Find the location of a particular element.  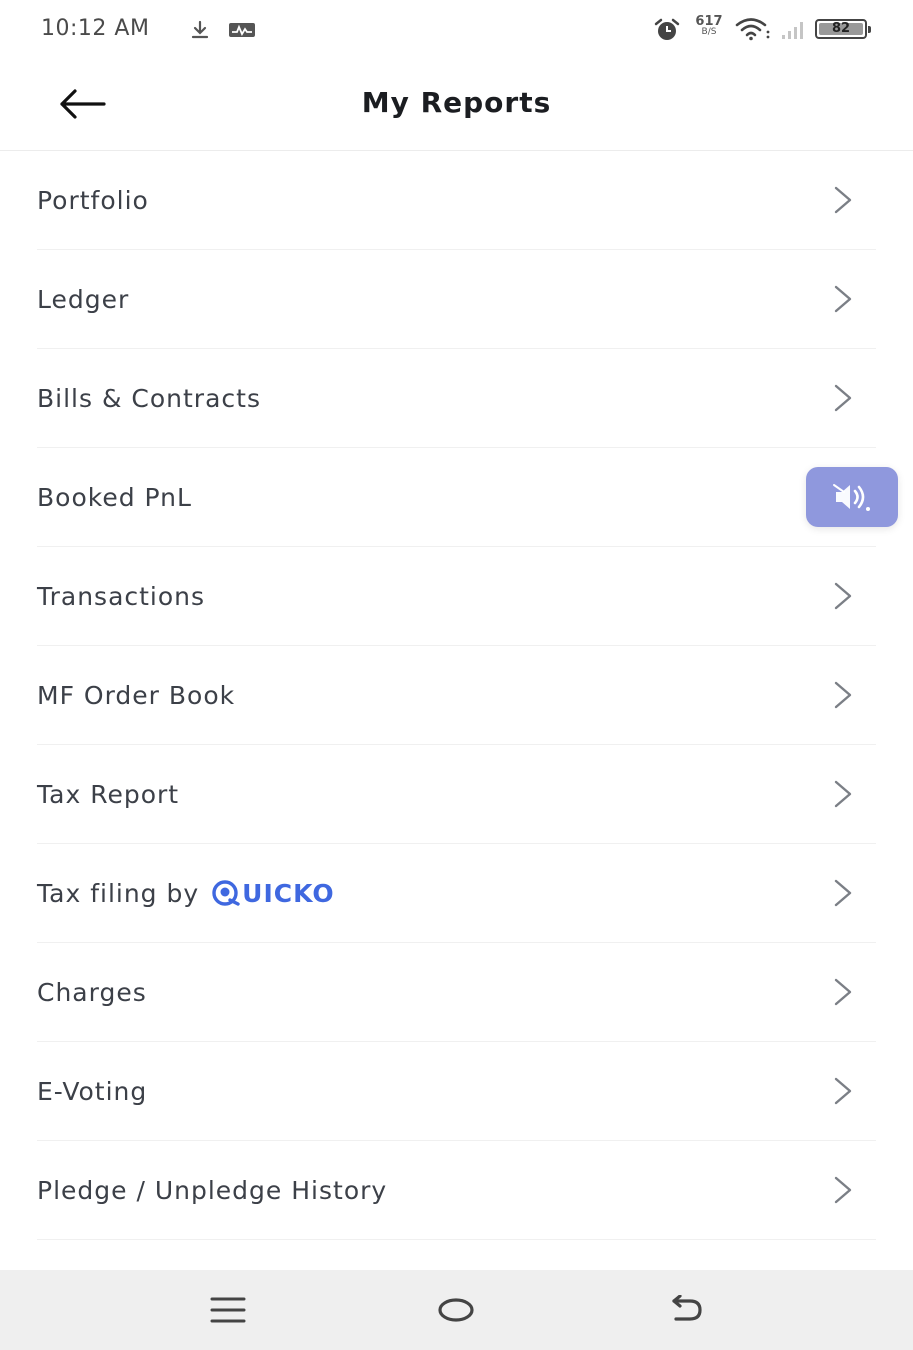

menu-item-label: Tax Report is located at coordinates (108, 794).